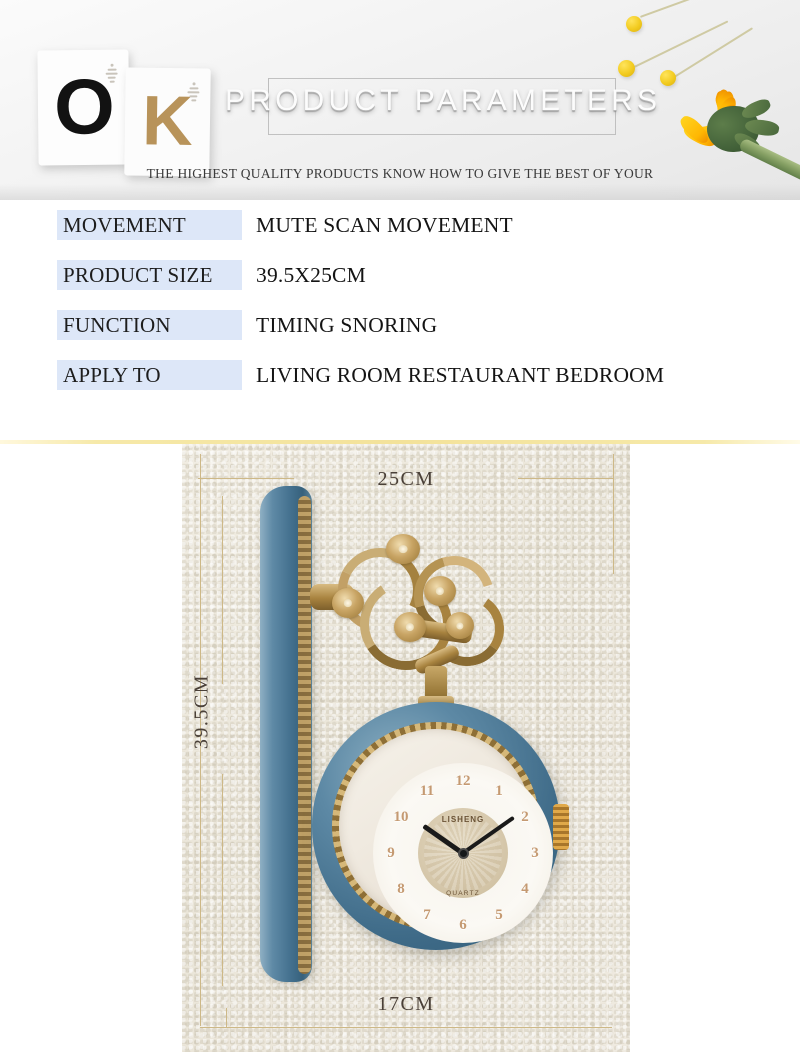 The height and width of the screenshot is (1052, 800). I want to click on spec-value-movement: MUTE SCAN MOVEMENT, so click(384, 224).